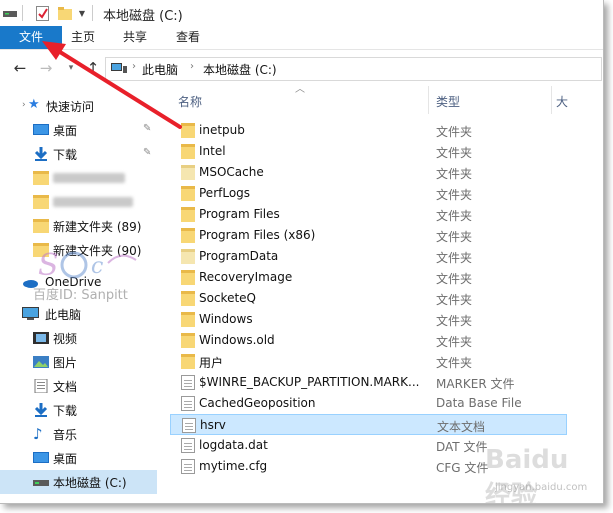 The image size is (613, 513). I want to click on customize-toolbar-chevron-icon: ▼, so click(82, 13).